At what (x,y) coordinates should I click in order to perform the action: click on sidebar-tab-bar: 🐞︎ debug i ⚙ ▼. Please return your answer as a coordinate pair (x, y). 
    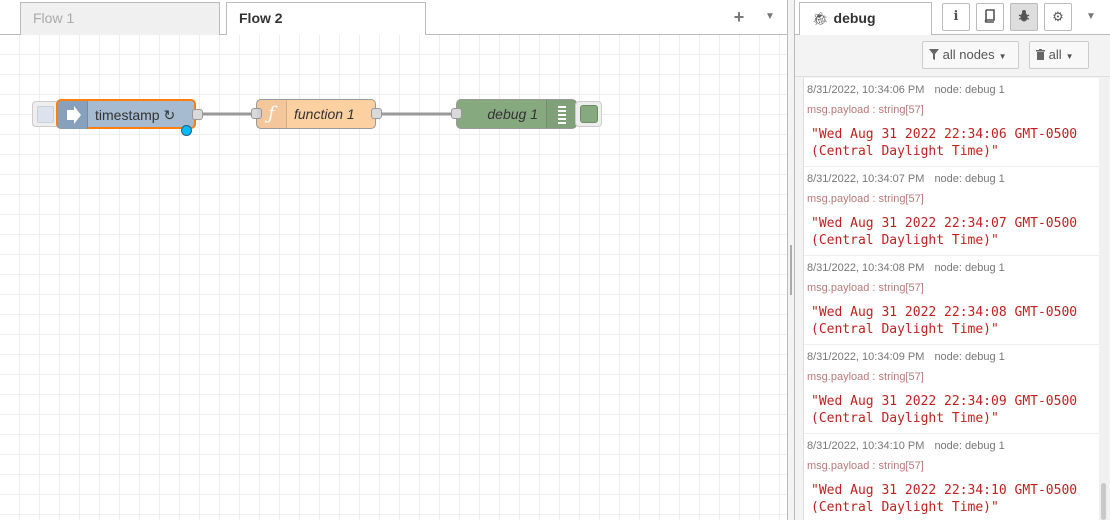
    Looking at the image, I should click on (952, 18).